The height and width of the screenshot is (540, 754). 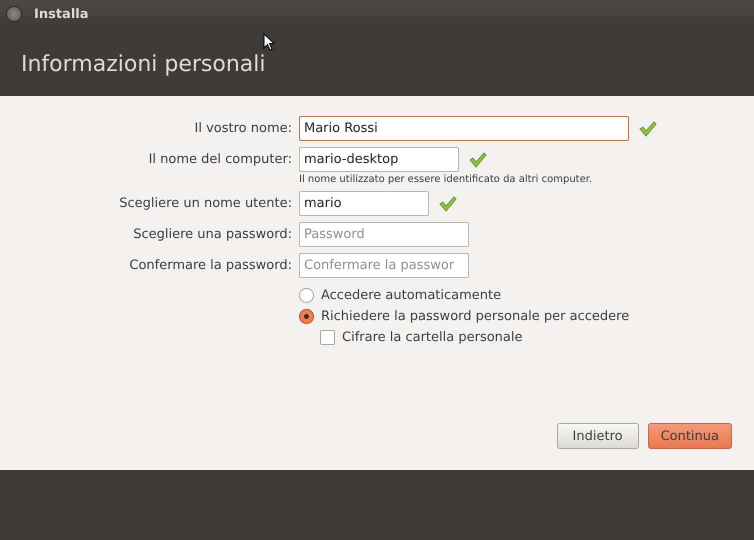 What do you see at coordinates (446, 179) in the screenshot?
I see `hint-text: Il nome utilizzato per essere identificato da altri computer.` at bounding box center [446, 179].